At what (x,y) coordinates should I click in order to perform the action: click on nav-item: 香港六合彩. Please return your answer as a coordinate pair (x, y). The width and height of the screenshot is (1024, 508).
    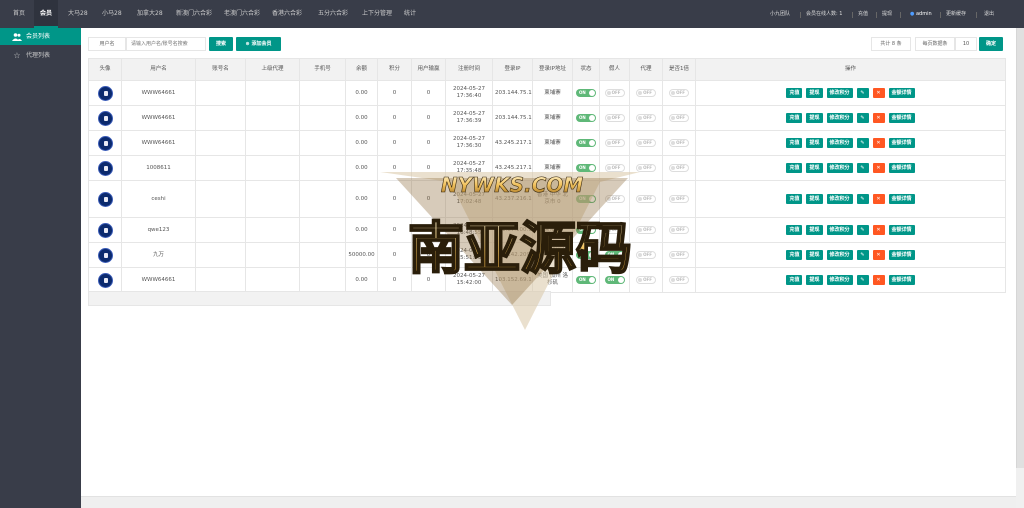
    Looking at the image, I should click on (287, 14).